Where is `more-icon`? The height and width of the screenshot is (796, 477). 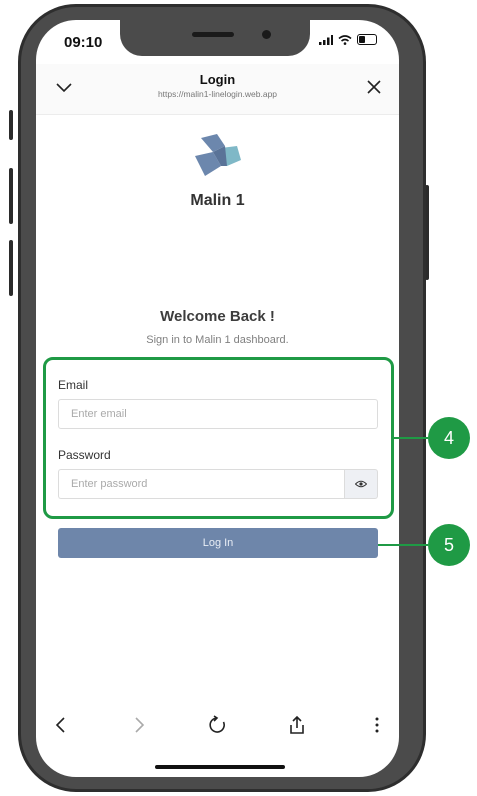 more-icon is located at coordinates (377, 725).